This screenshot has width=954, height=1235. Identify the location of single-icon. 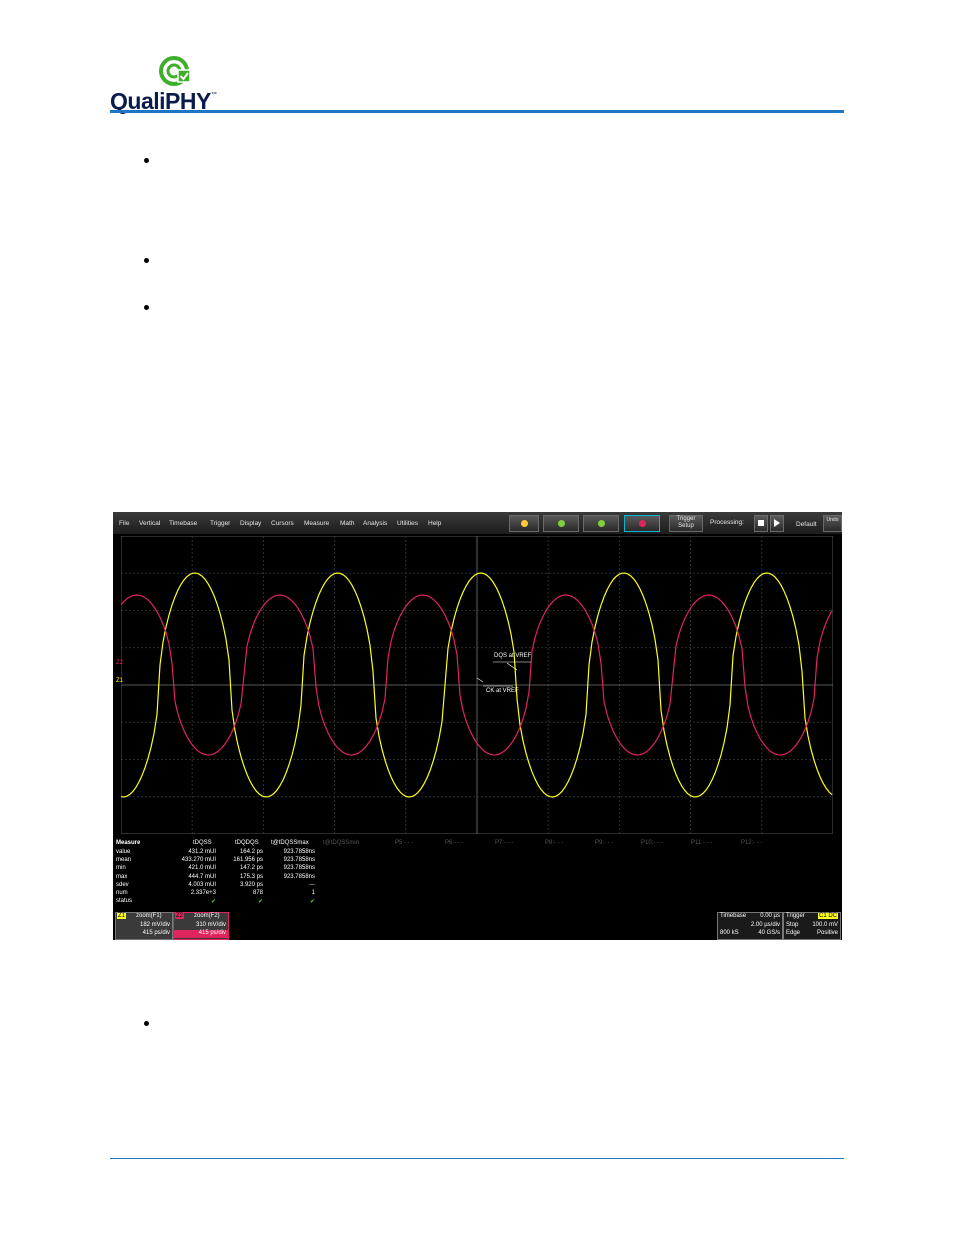
(601, 523).